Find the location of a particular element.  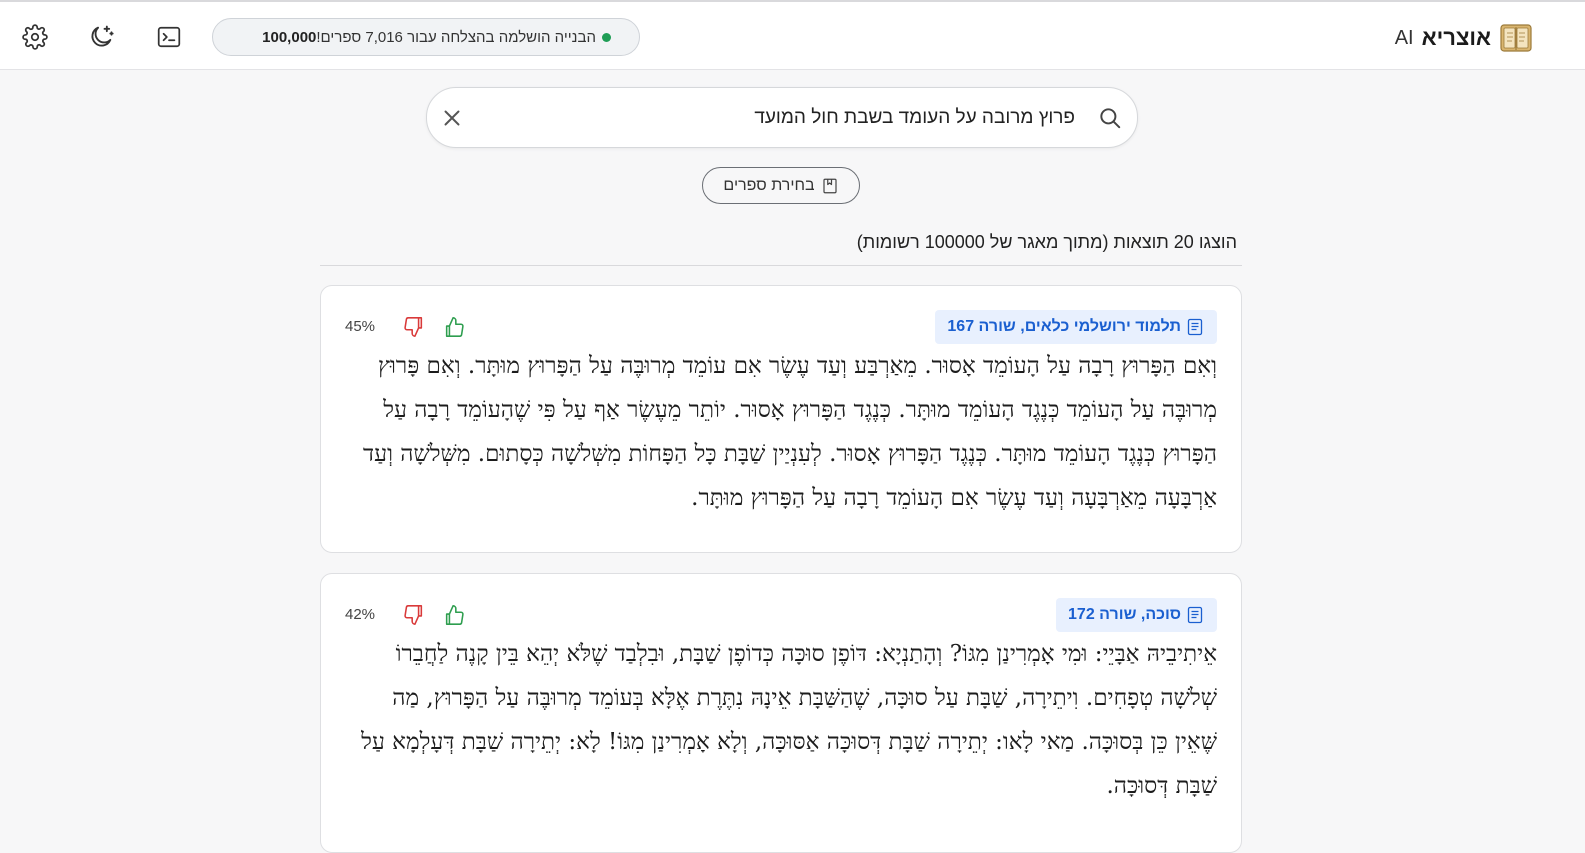

gear-icon is located at coordinates (35, 37).